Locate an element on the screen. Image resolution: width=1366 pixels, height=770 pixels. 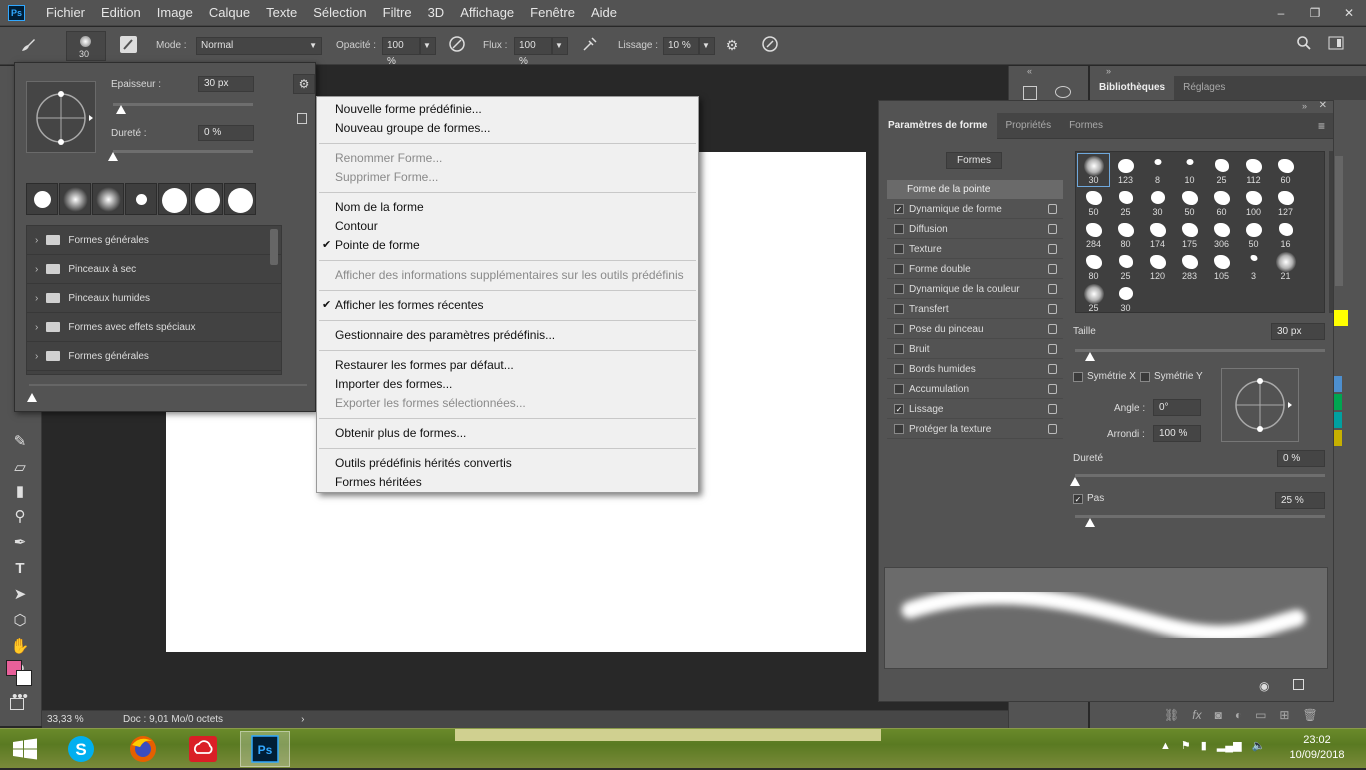
brush-tip: 50 is located at coordinates (1093, 202).